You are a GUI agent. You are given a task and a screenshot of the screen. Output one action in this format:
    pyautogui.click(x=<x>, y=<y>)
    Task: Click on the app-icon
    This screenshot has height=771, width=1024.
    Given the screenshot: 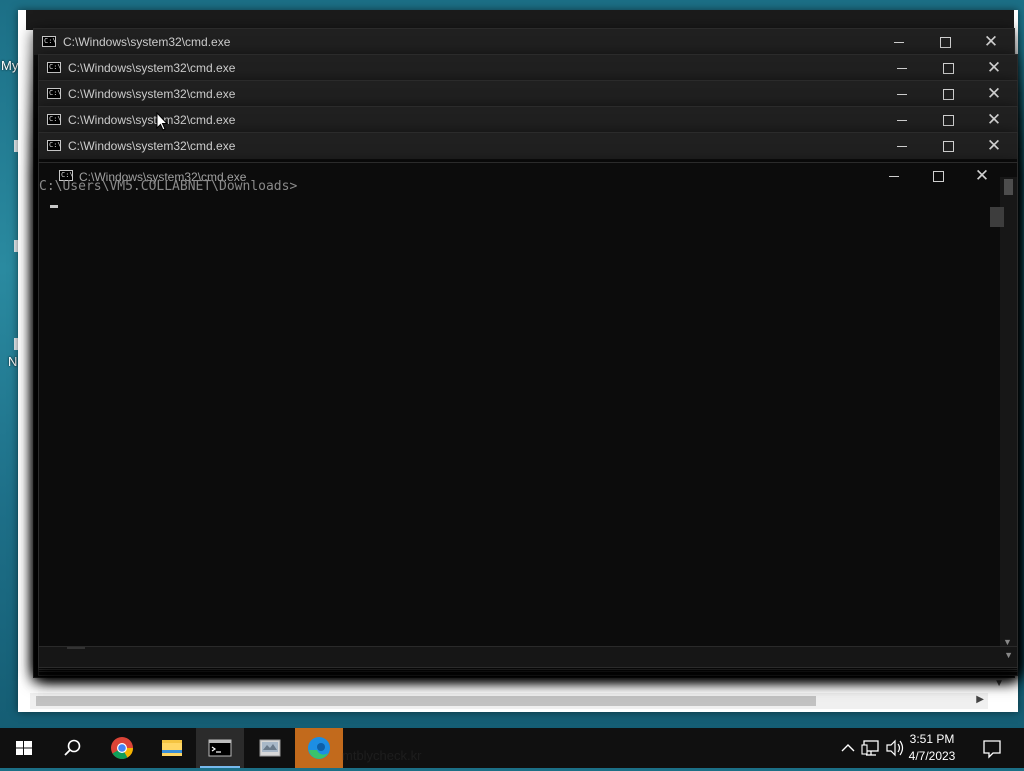 What is the action you would take?
    pyautogui.click(x=270, y=748)
    